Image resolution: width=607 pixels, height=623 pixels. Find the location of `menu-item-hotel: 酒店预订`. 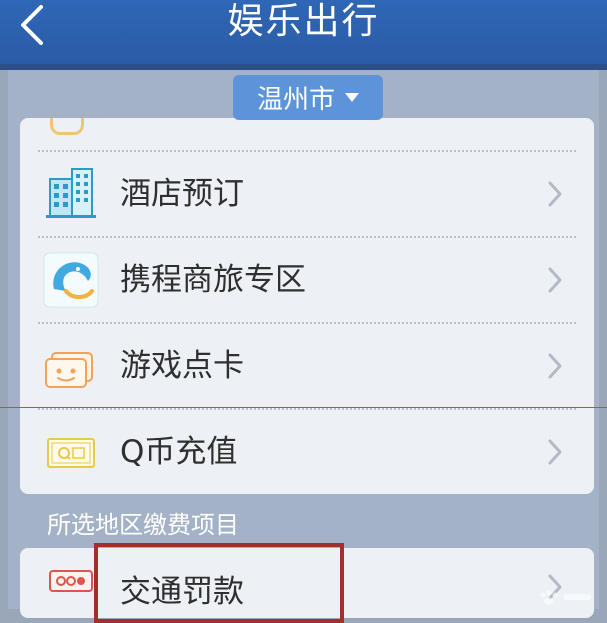

menu-item-hotel: 酒店预订 is located at coordinates (307, 194).